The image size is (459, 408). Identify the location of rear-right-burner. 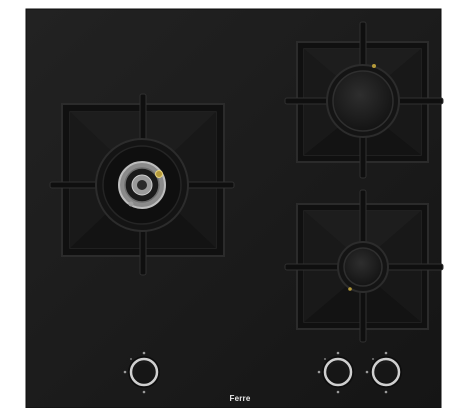
(363, 101).